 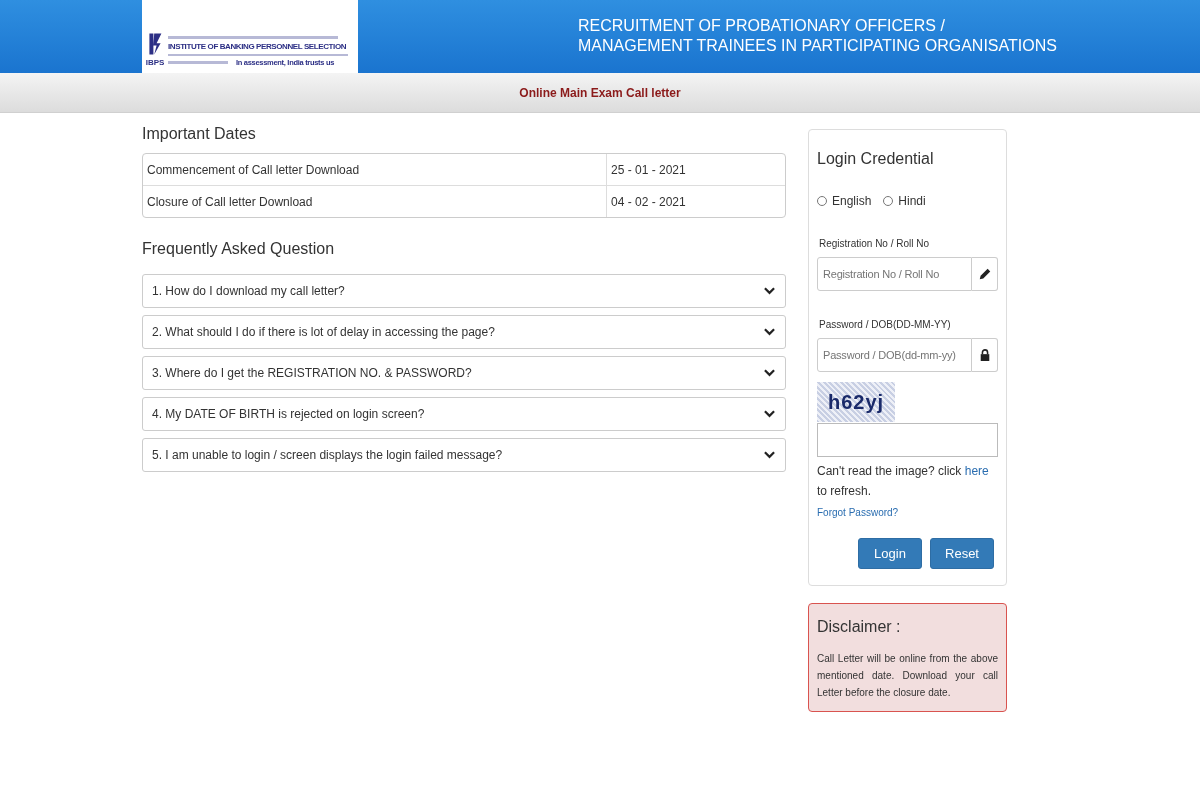 What do you see at coordinates (248, 291) in the screenshot?
I see `faq-question: 1. How do I download my call letter?` at bounding box center [248, 291].